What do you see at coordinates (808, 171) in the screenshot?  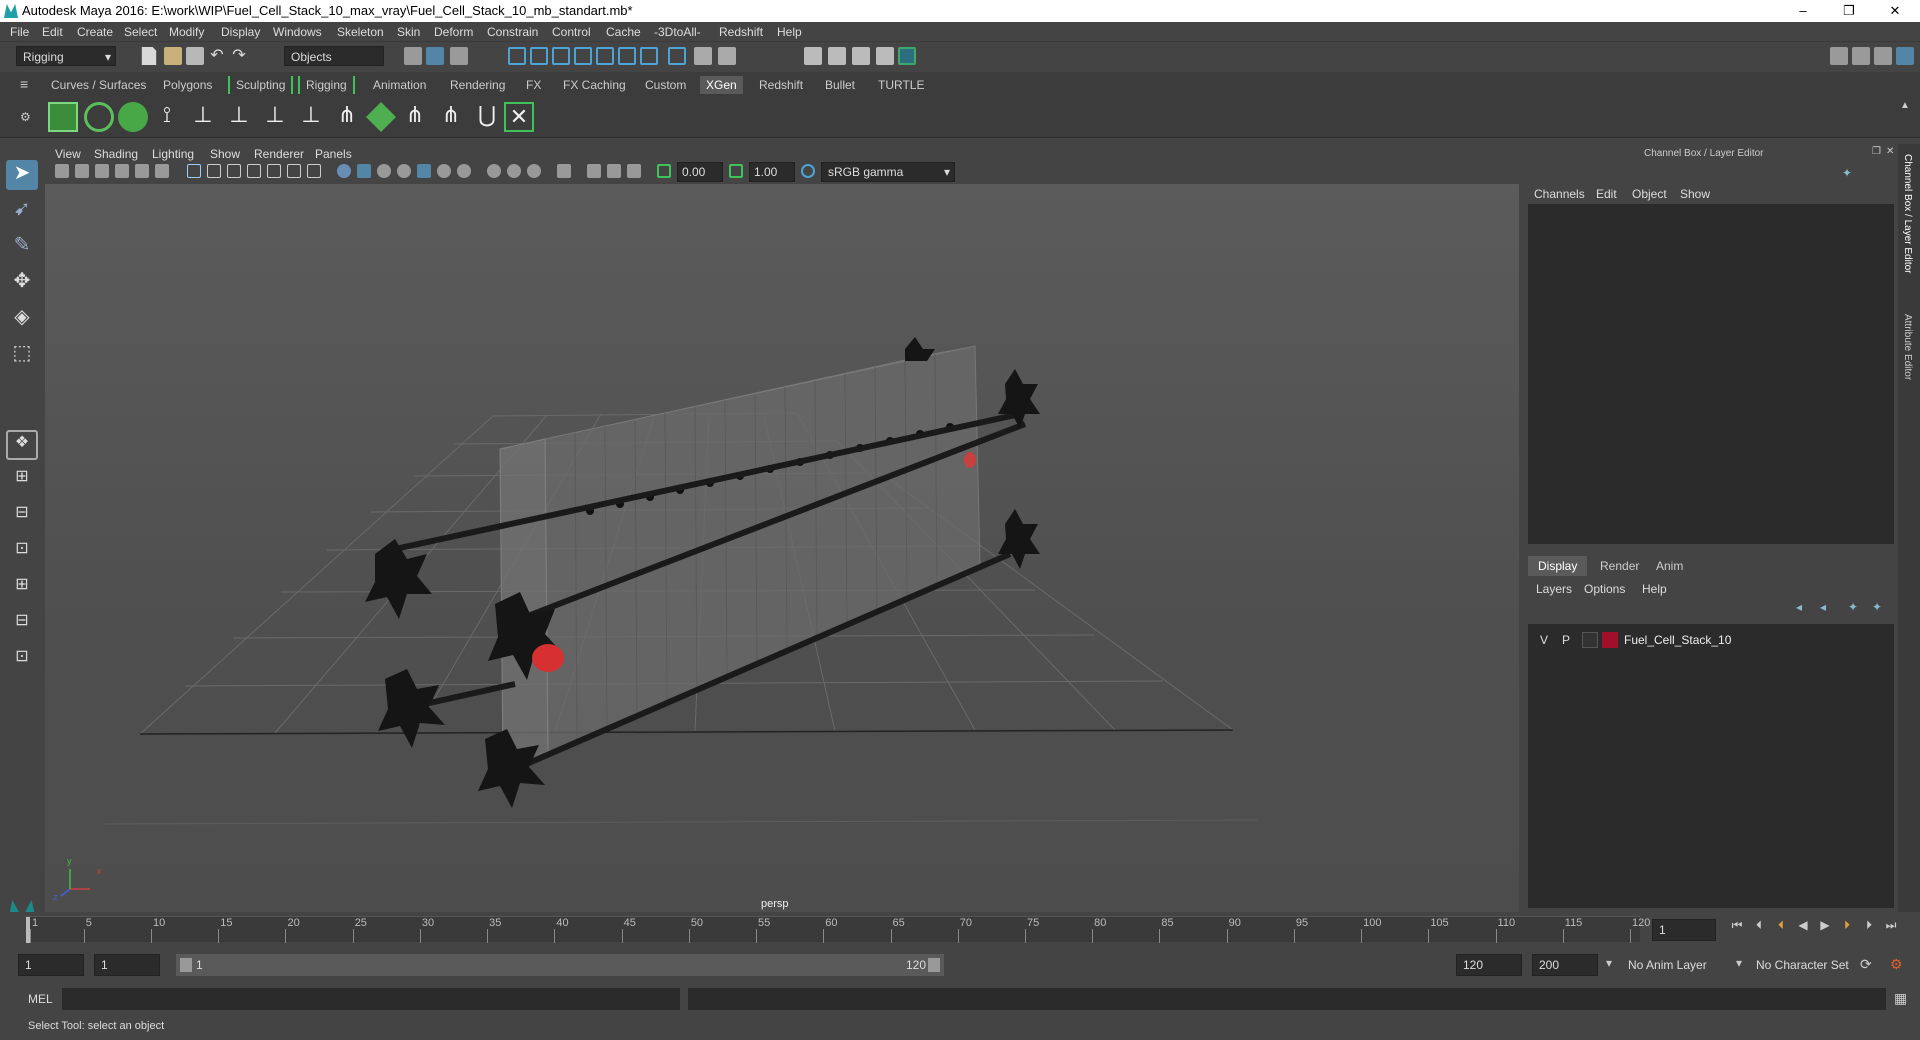 I see `color-management-icon` at bounding box center [808, 171].